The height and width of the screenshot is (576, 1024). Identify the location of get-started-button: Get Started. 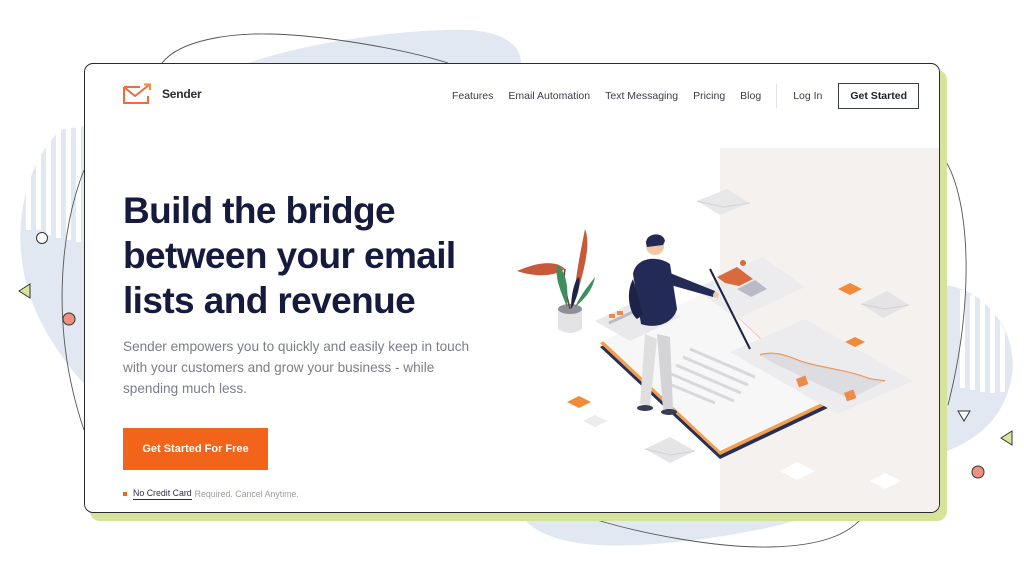
(878, 96).